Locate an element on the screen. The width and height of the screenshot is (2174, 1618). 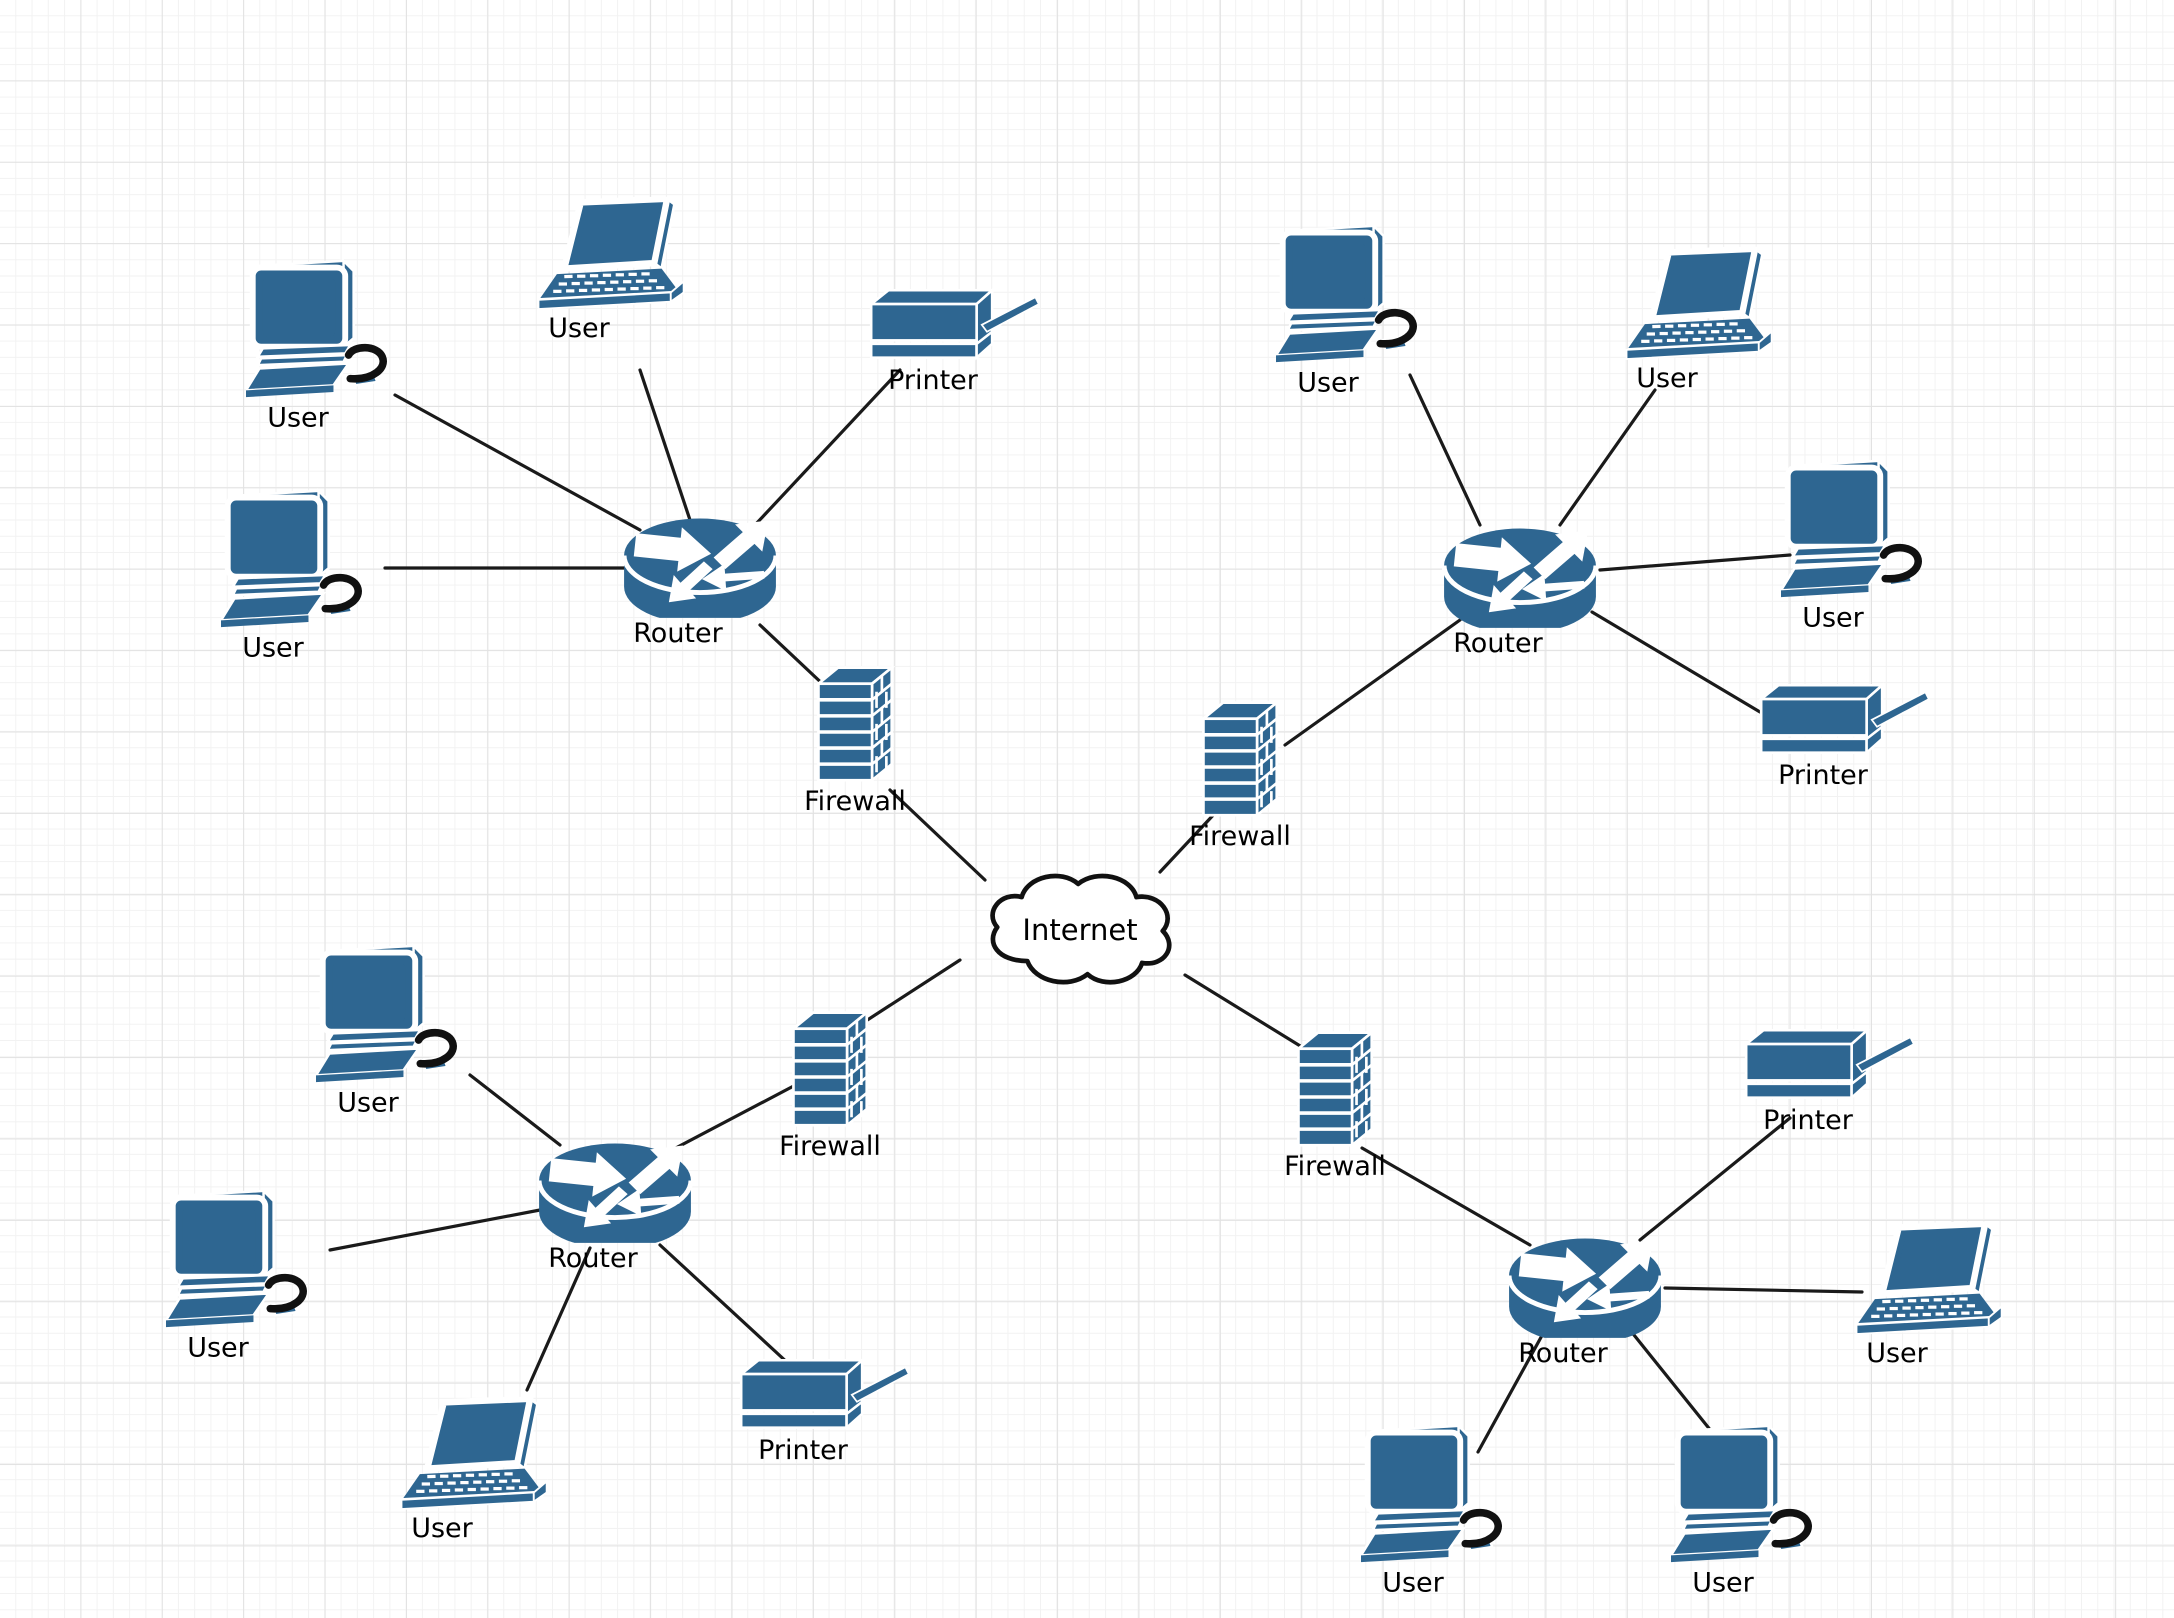
node-firewall-fw2: Firewall is located at coordinates (1240, 775).